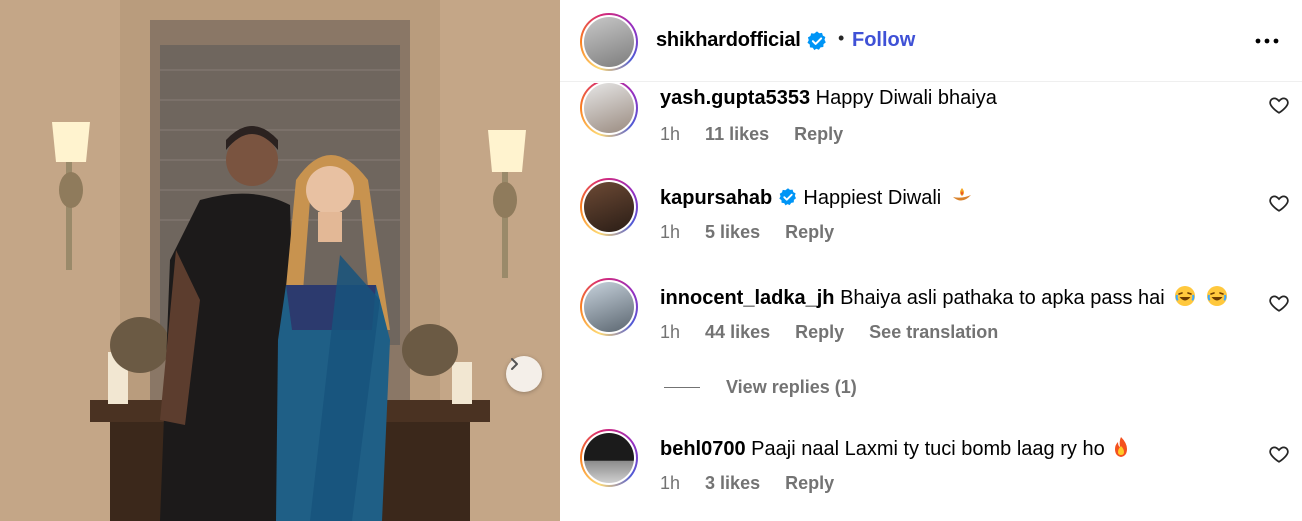  I want to click on comment-likes: 11 likes, so click(737, 134).